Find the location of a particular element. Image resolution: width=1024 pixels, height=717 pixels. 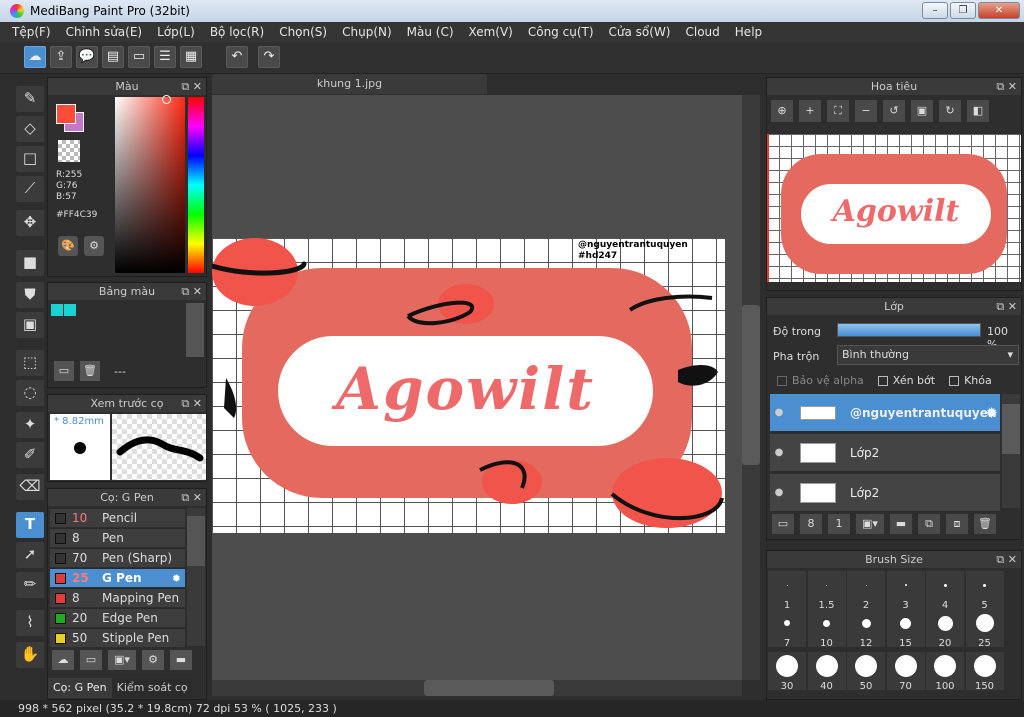

document-tab: khung 1.jpg is located at coordinates (349, 84).